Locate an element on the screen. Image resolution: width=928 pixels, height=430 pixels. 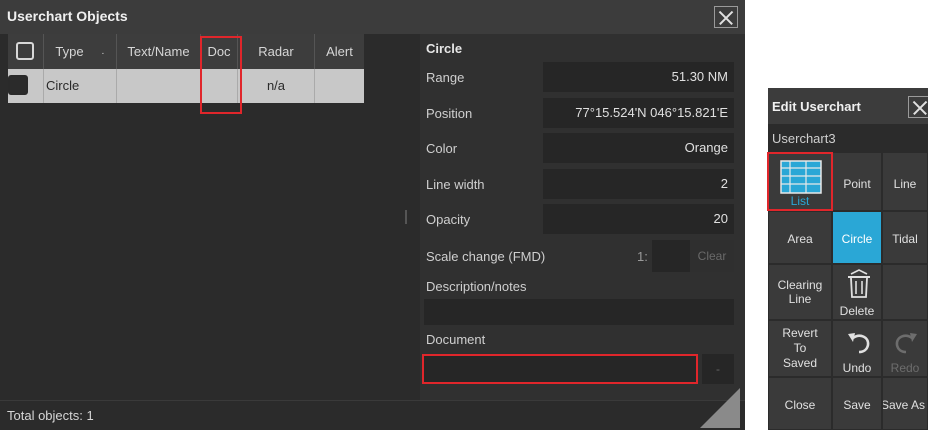
description-label: Description/notes is located at coordinates (476, 286).